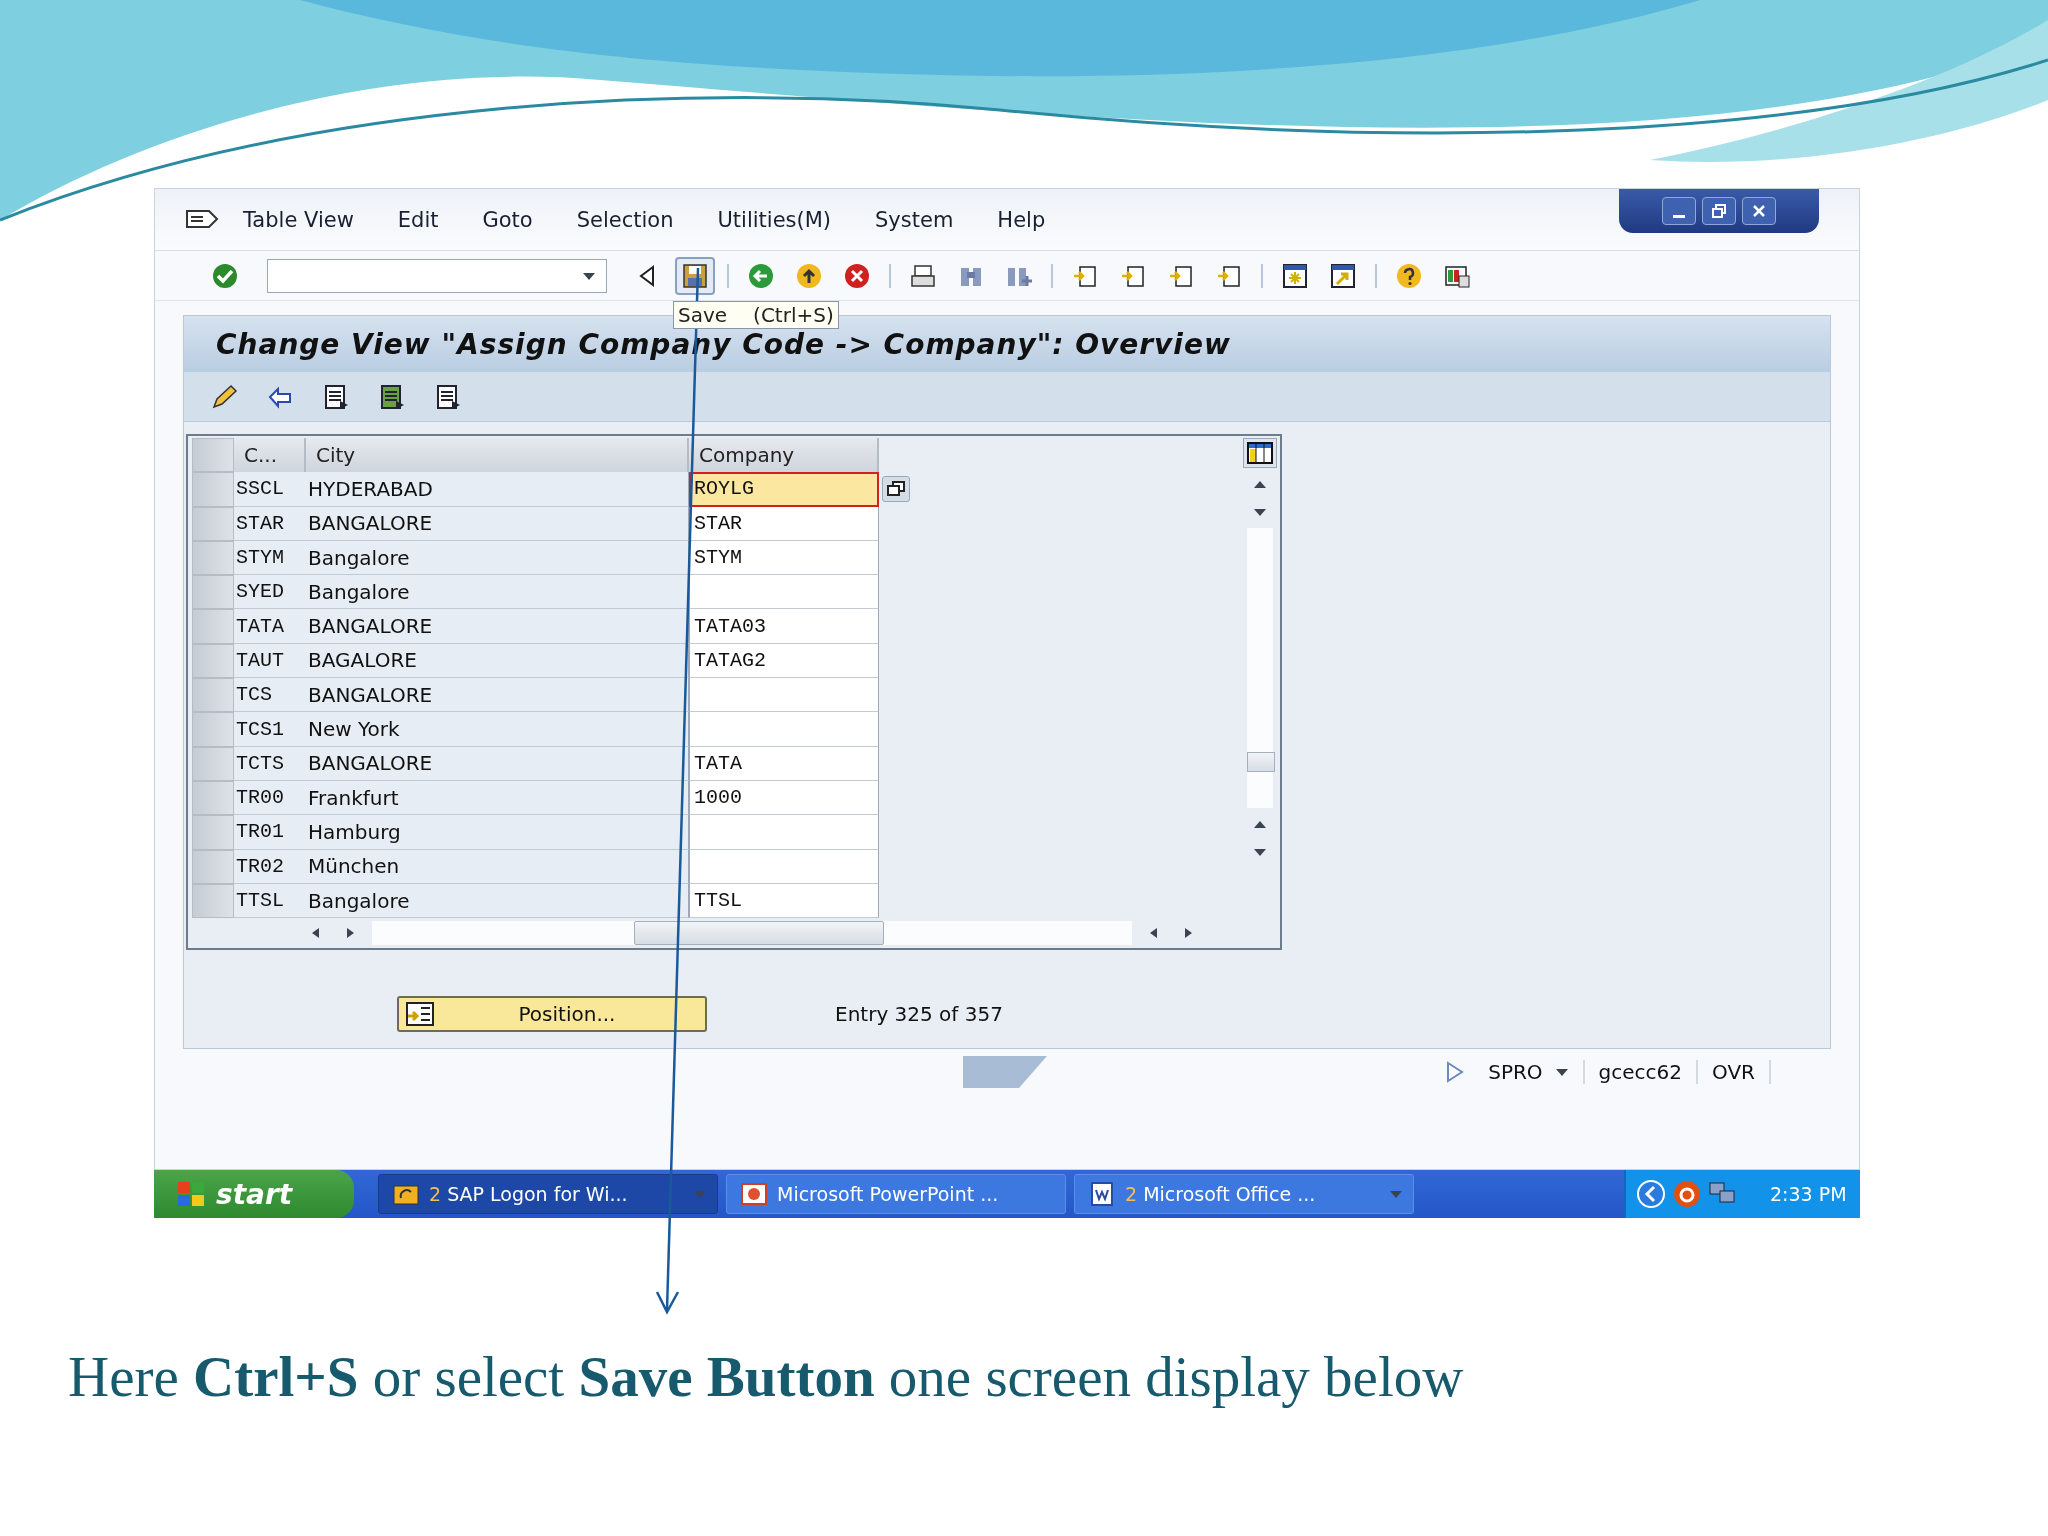 Image resolution: width=2048 pixels, height=1536 pixels. I want to click on windows-icon, so click(896, 489).